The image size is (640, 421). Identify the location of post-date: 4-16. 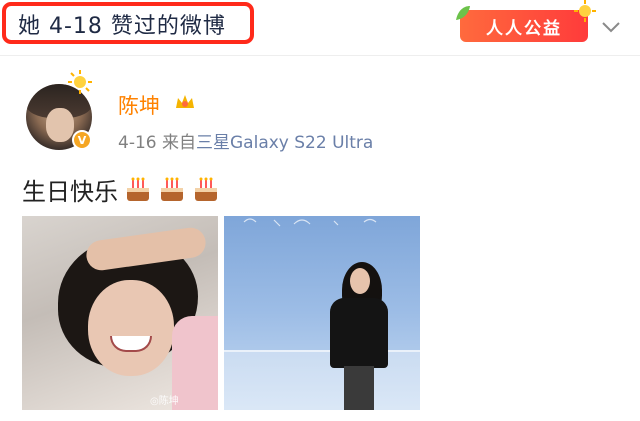
(137, 143).